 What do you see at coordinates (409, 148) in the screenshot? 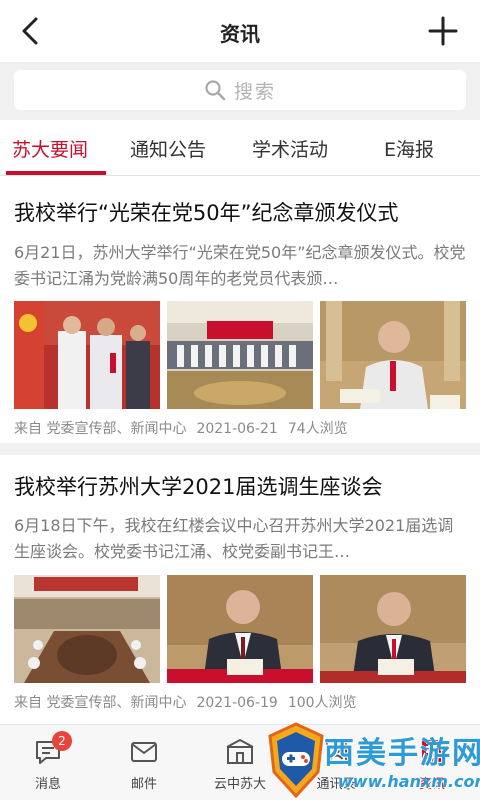
I see `tab-eposter: E海报` at bounding box center [409, 148].